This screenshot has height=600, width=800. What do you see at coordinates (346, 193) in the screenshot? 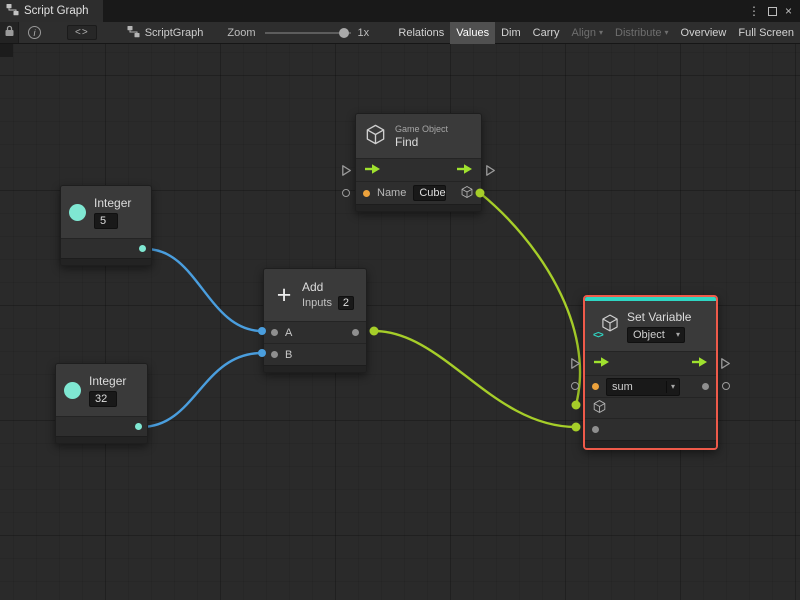
I see `value-input-circle-port` at bounding box center [346, 193].